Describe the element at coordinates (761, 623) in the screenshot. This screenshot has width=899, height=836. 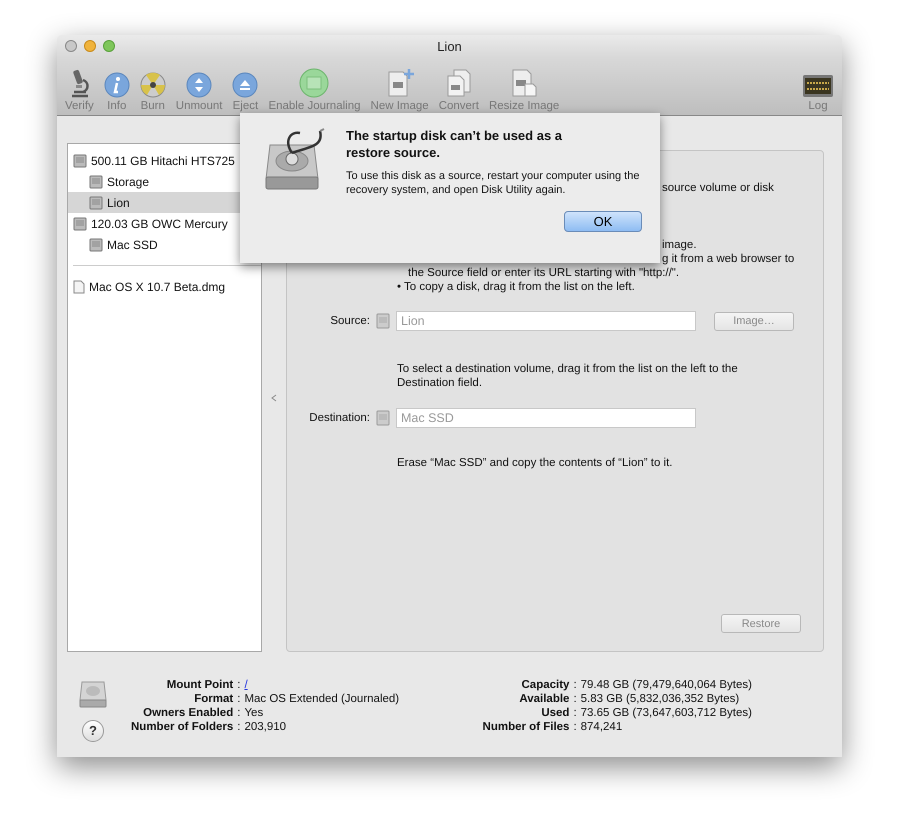
I see `restore-button: Restore` at that location.